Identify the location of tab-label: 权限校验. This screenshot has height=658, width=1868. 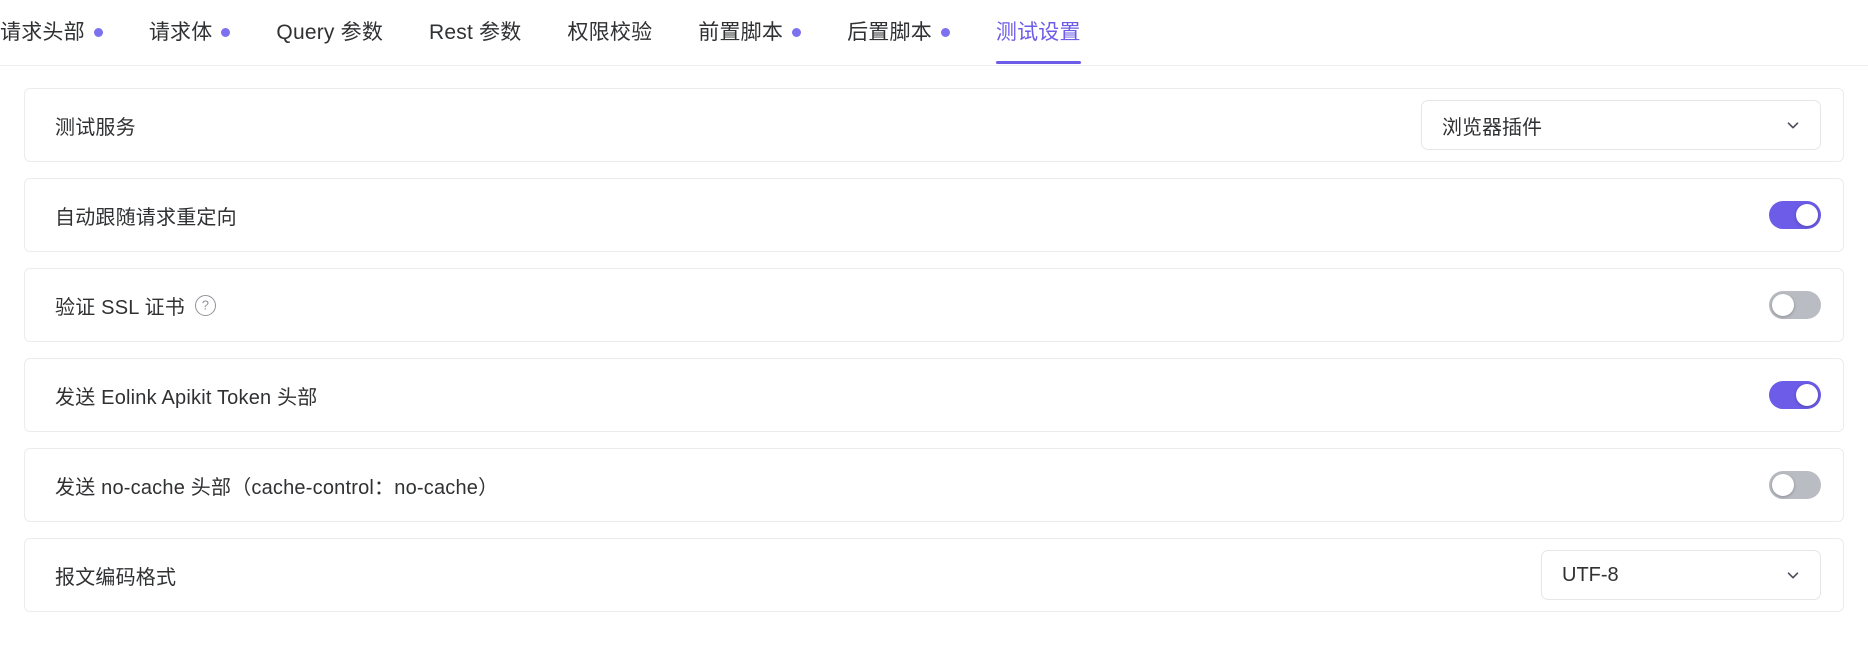
(610, 32).